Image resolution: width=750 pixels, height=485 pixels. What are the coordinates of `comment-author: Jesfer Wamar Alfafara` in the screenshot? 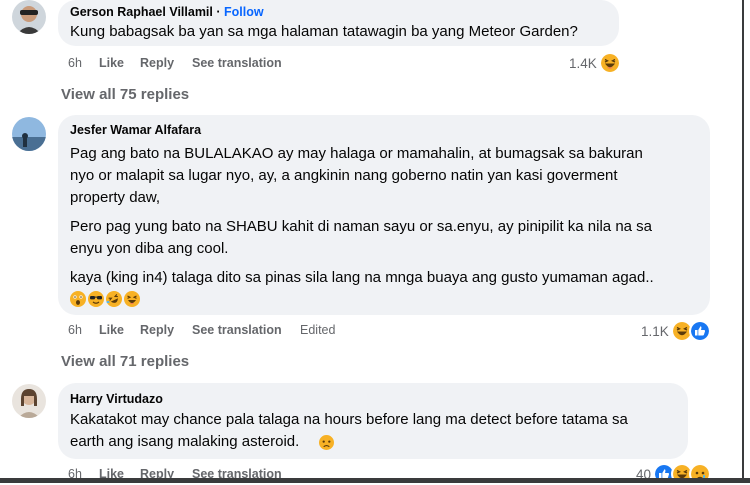 It's located at (135, 130).